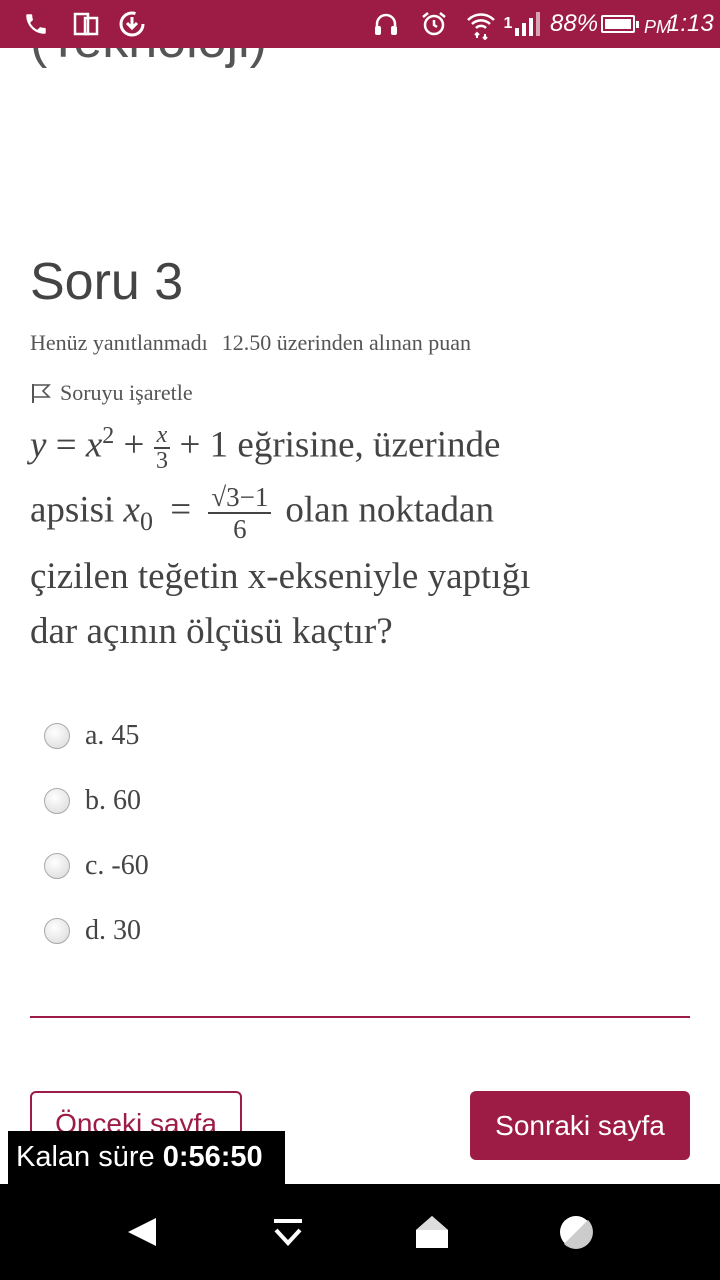 This screenshot has width=720, height=1280. Describe the element at coordinates (580, 1125) in the screenshot. I see `next-page-button: Sonraki sayfa` at that location.